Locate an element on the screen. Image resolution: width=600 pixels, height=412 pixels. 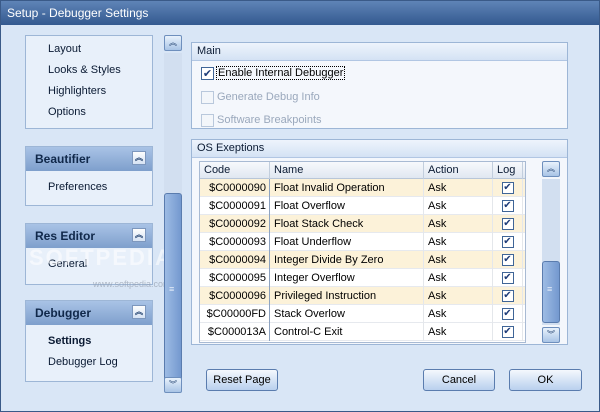
cell-code: $C00000FD is located at coordinates (235, 314).